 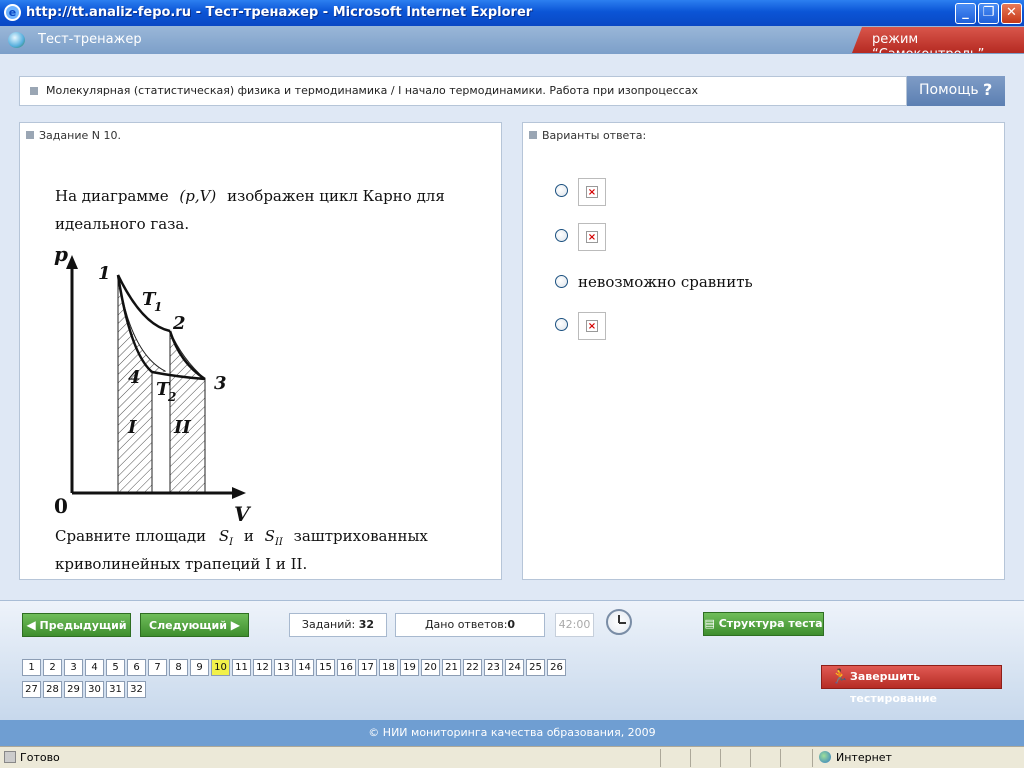 I want to click on answer-text: невозможно сравнить, so click(x=665, y=282).